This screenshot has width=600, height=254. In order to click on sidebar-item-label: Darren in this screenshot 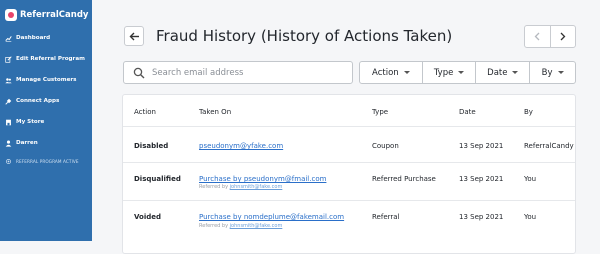, I will do `click(27, 143)`.